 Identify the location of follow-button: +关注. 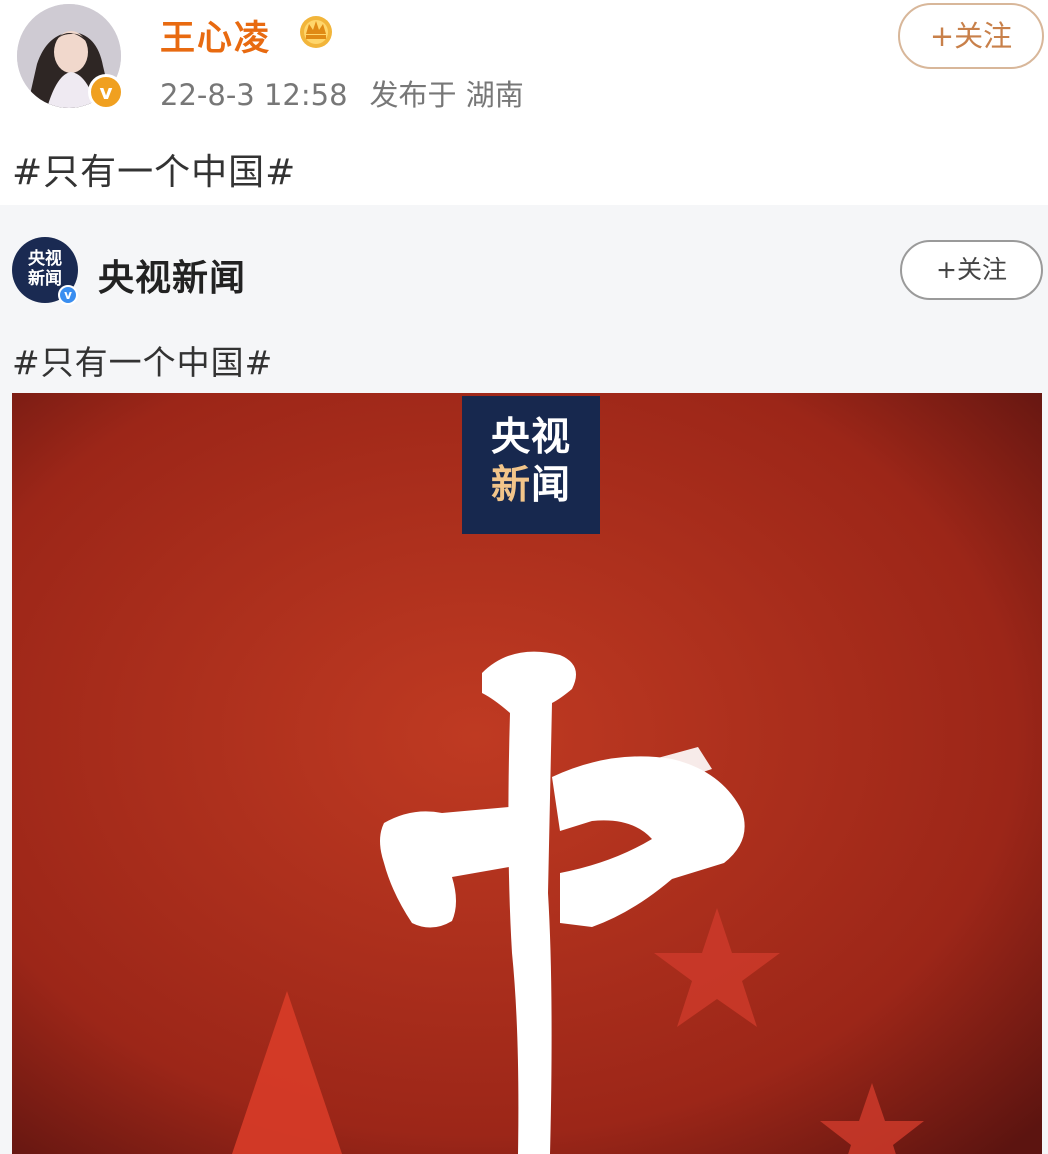
(971, 36).